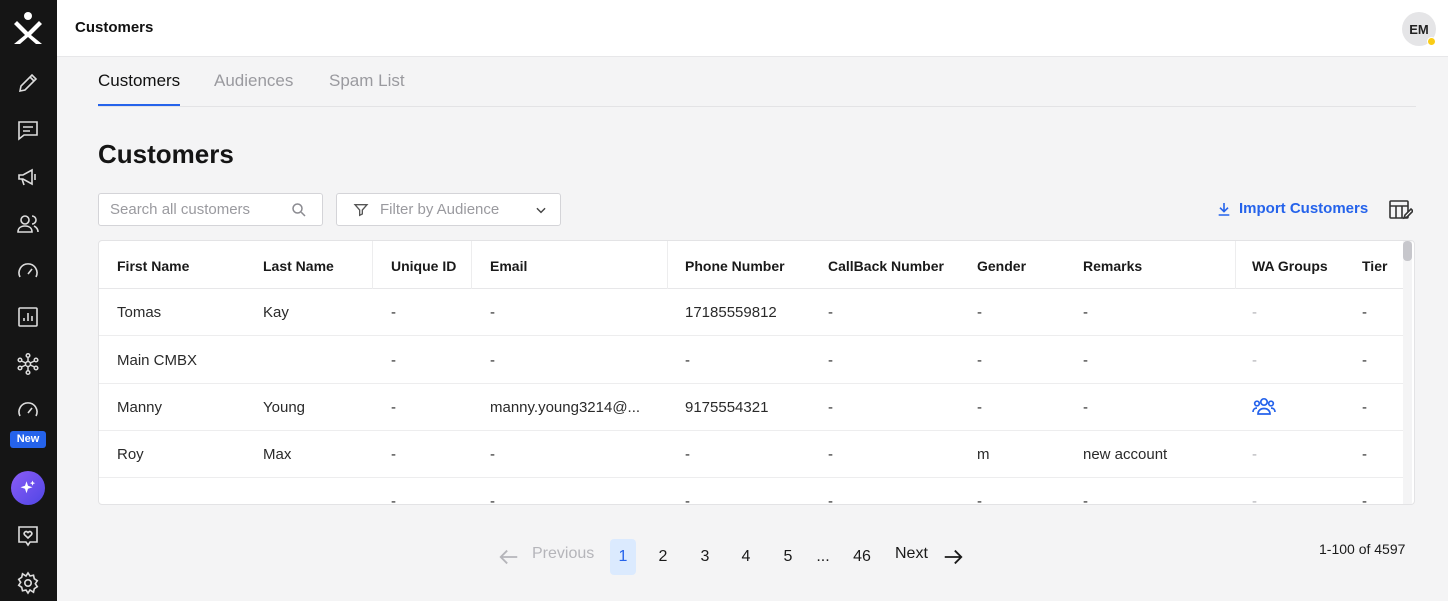 This screenshot has height=601, width=1448. What do you see at coordinates (751, 454) in the screenshot?
I see `table-row: Roy Max - - - - m new account - -` at bounding box center [751, 454].